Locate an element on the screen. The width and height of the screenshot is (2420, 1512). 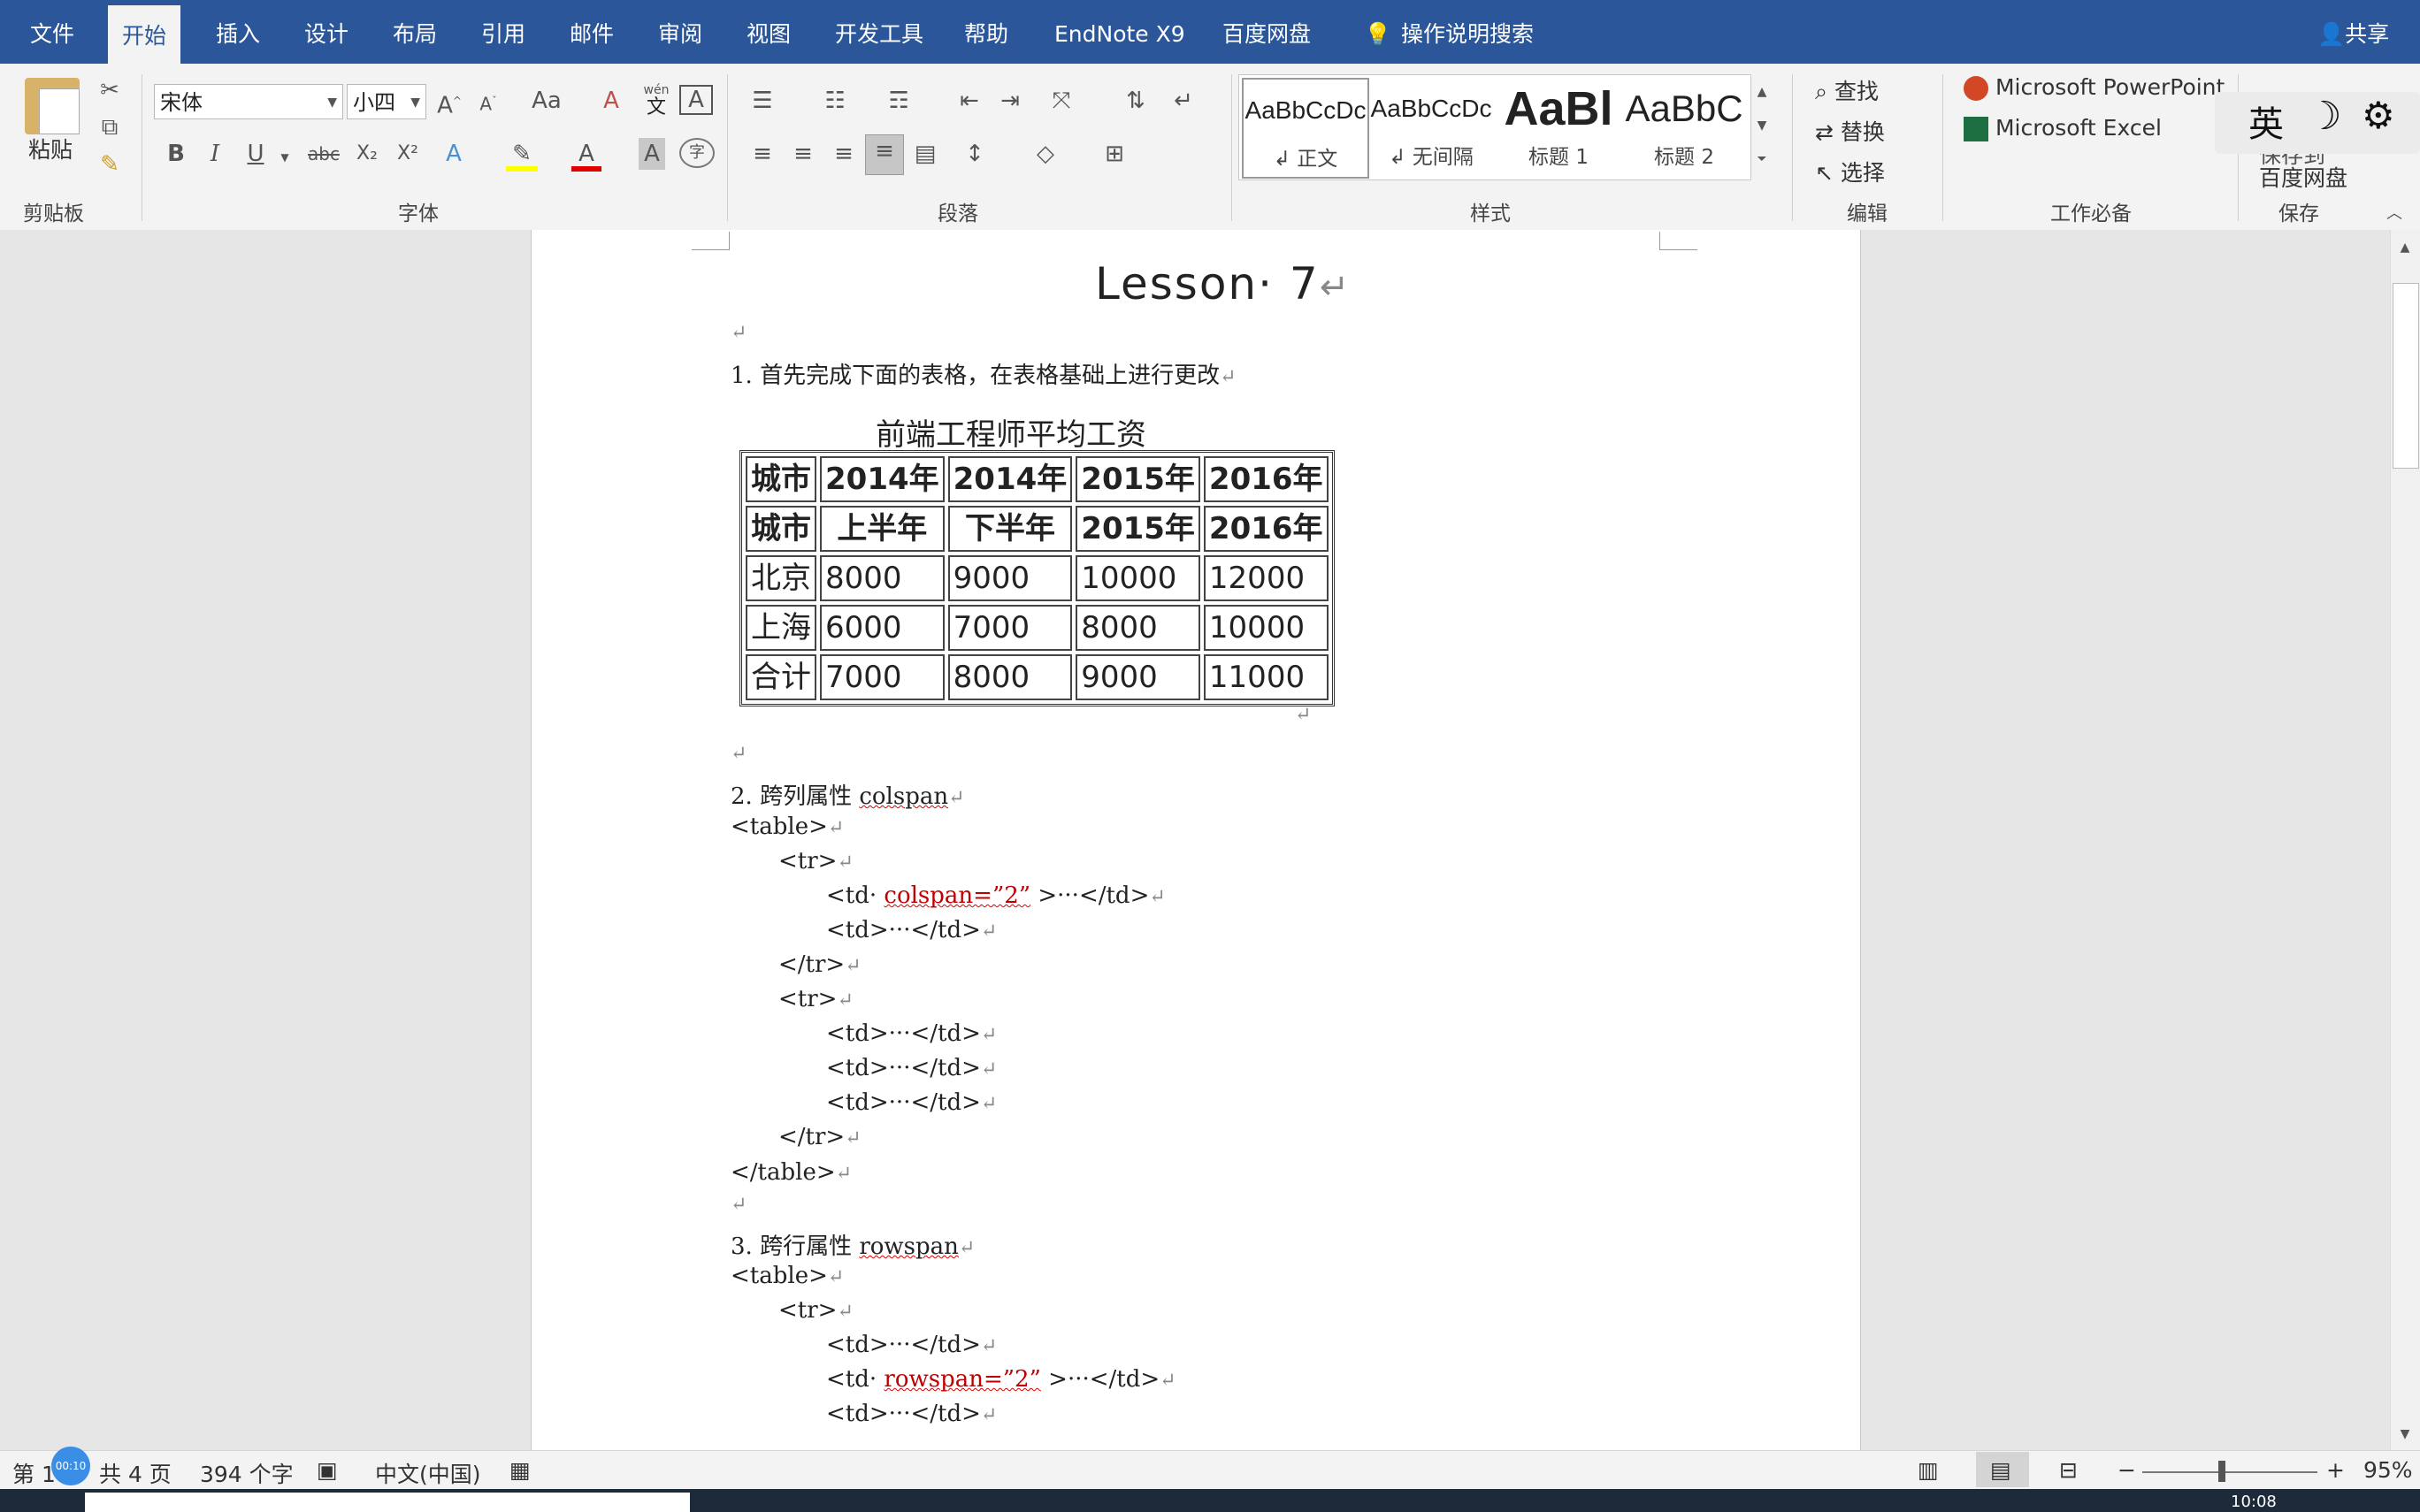
select-button: ↖ 选择 is located at coordinates (1850, 171).